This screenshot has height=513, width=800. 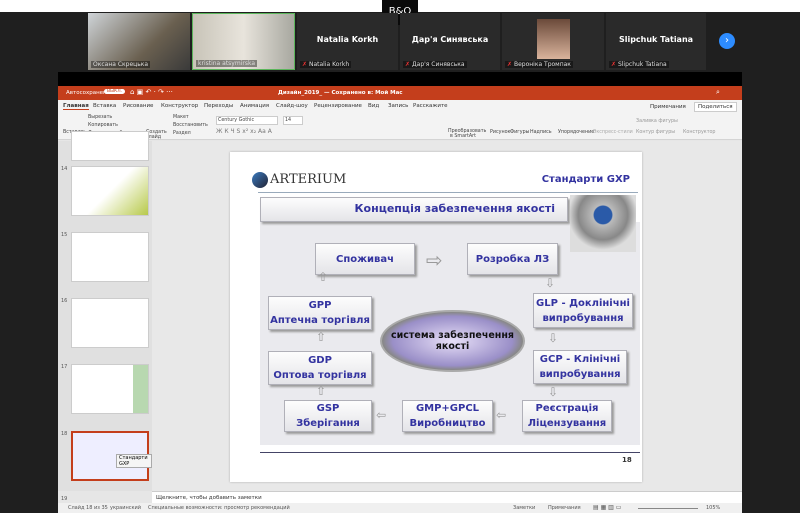 I want to click on shapes-button: Фигуры, so click(x=519, y=132).